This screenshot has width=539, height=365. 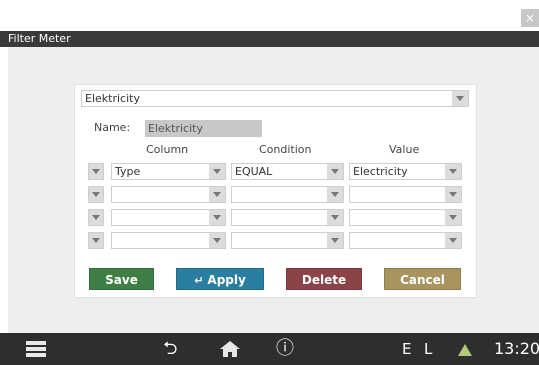 What do you see at coordinates (380, 171) in the screenshot?
I see `row-1-value-value: Electricity` at bounding box center [380, 171].